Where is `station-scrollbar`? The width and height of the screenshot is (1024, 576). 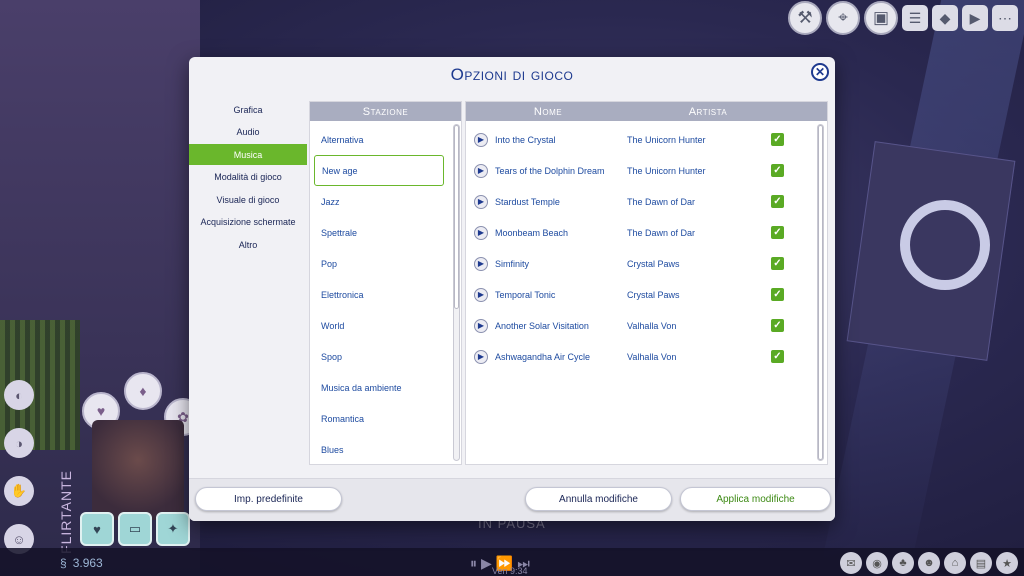 station-scrollbar is located at coordinates (456, 292).